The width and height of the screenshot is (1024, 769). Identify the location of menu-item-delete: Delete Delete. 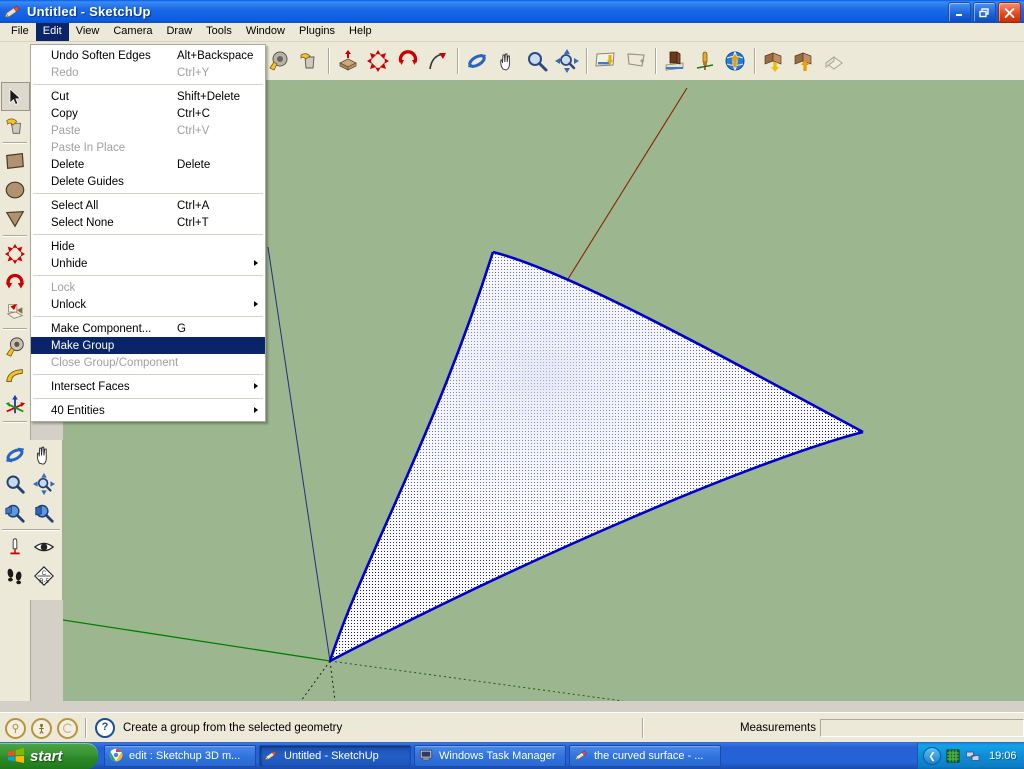
(148, 164).